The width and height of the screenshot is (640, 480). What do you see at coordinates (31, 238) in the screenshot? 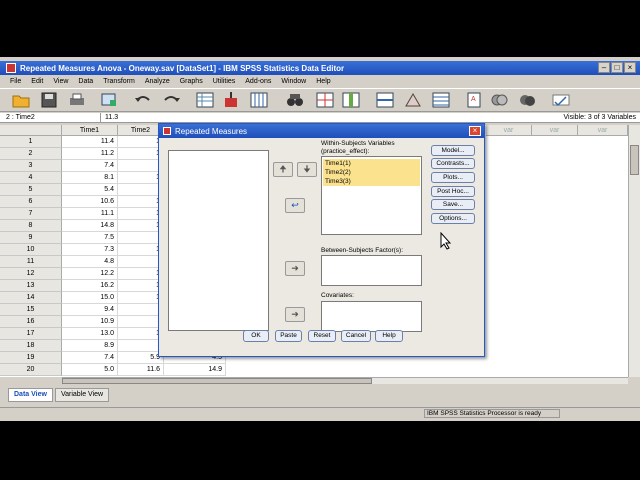
I see `row-number: 9` at bounding box center [31, 238].